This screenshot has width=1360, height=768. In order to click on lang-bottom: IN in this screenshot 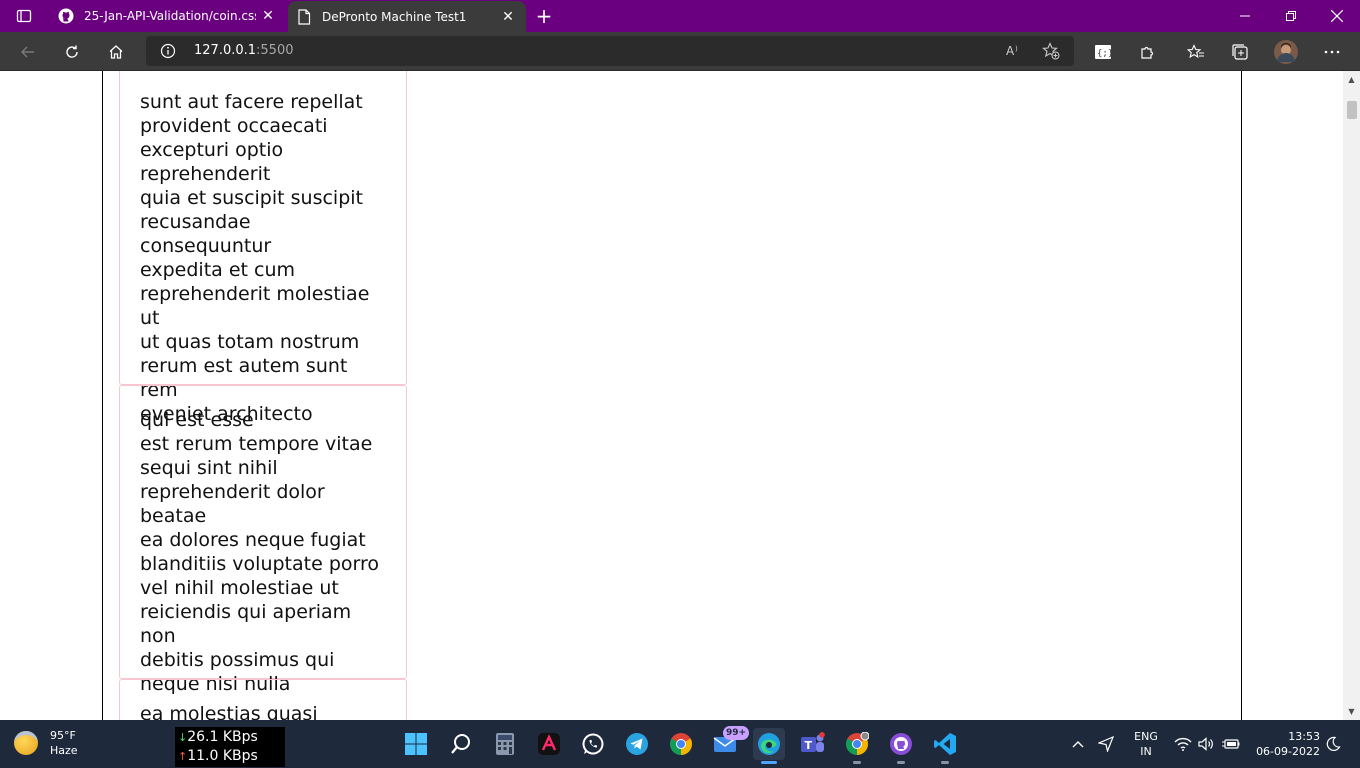, I will do `click(1146, 751)`.